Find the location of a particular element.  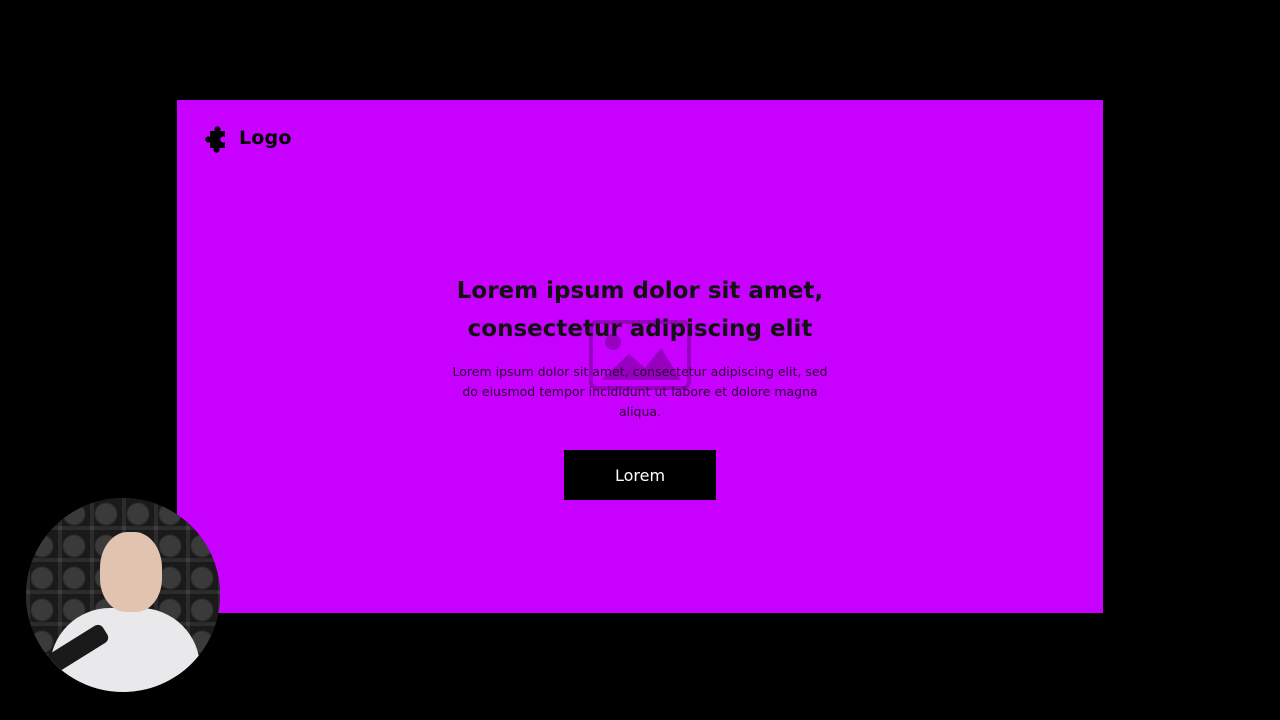

presenter-head is located at coordinates (131, 572).